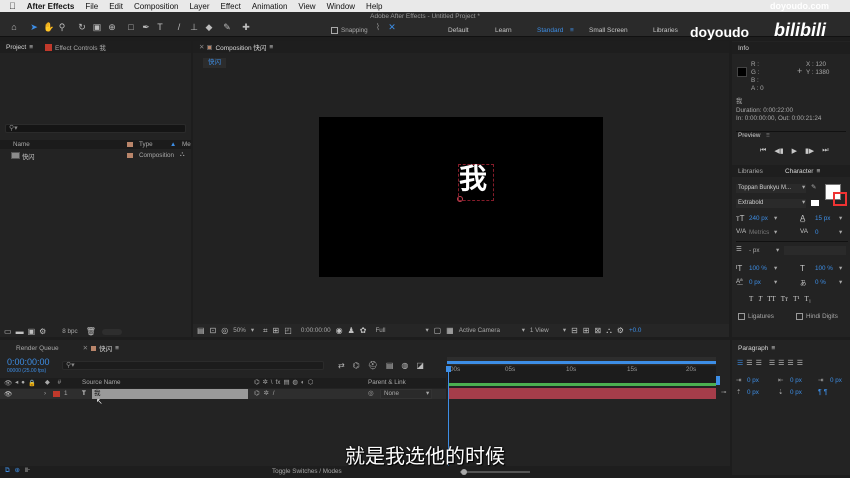  Describe the element at coordinates (794, 151) in the screenshot. I see `play-icon: ▶` at that location.